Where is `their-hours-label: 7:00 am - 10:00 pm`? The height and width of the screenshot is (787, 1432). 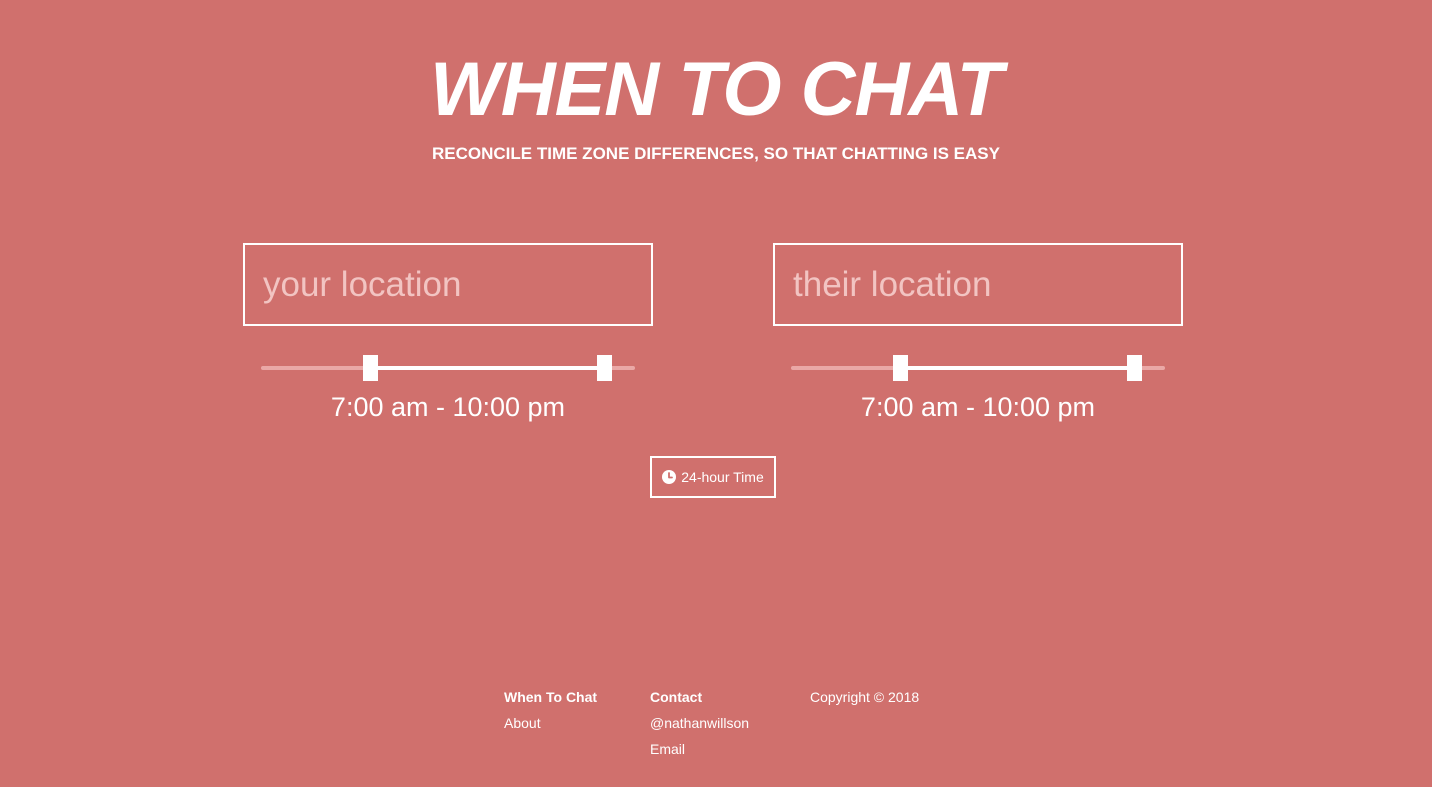
their-hours-label: 7:00 am - 10:00 pm is located at coordinates (978, 407).